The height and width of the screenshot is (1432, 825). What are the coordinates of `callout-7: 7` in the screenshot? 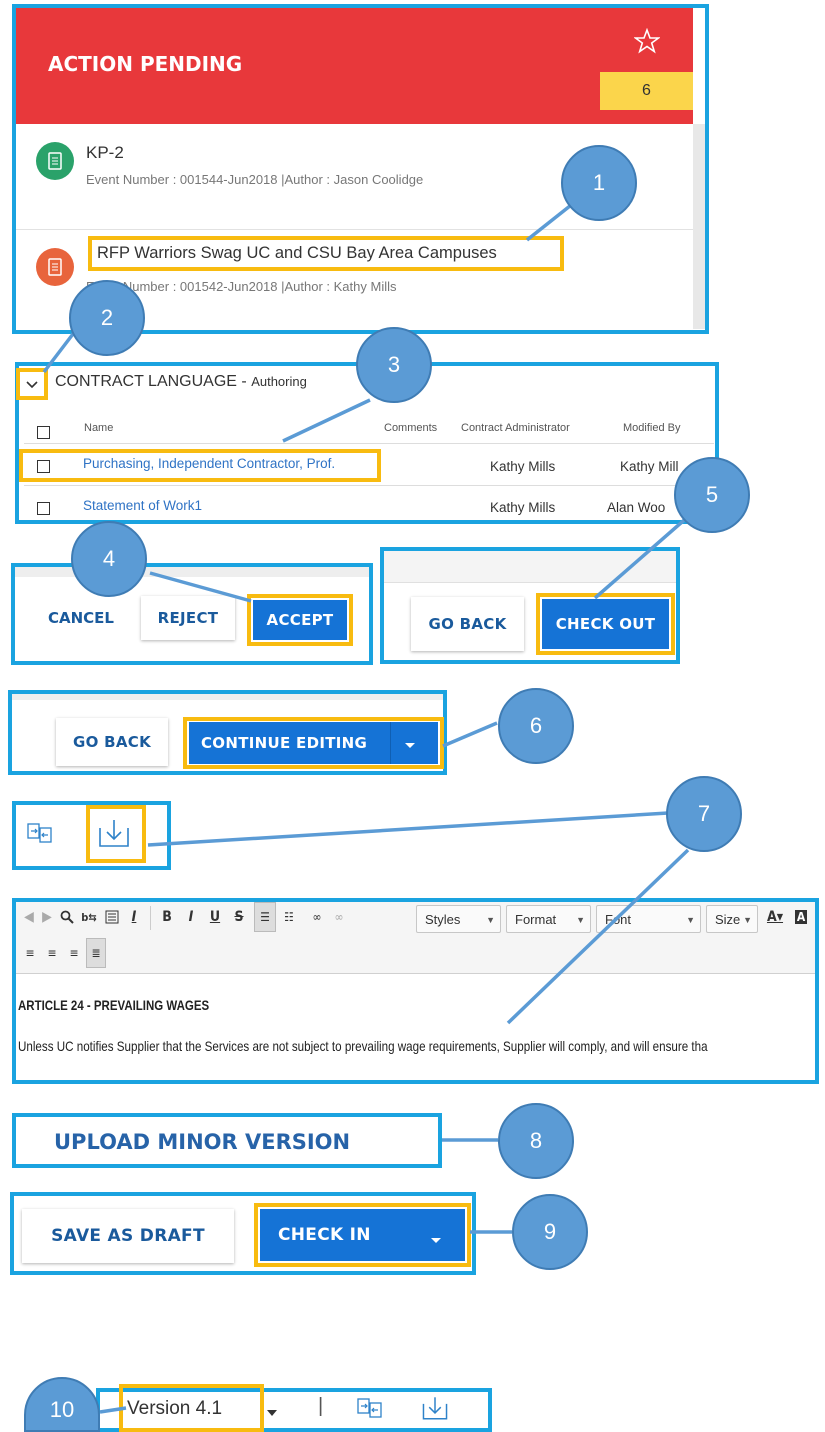 It's located at (704, 814).